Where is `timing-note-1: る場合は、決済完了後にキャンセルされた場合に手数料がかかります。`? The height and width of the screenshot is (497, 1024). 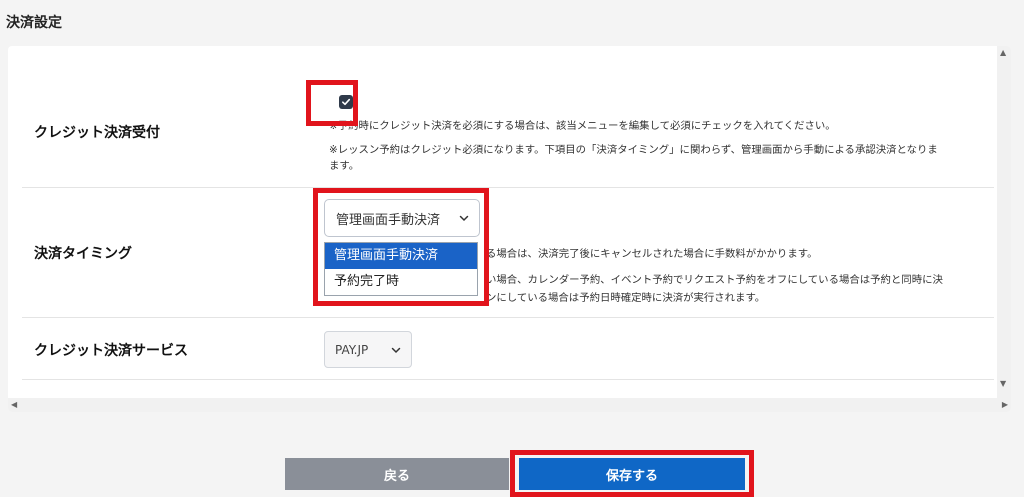
timing-note-1: る場合は、決済完了後にキャンセルされた場合に手数料がかかります。 is located at coordinates (652, 254).